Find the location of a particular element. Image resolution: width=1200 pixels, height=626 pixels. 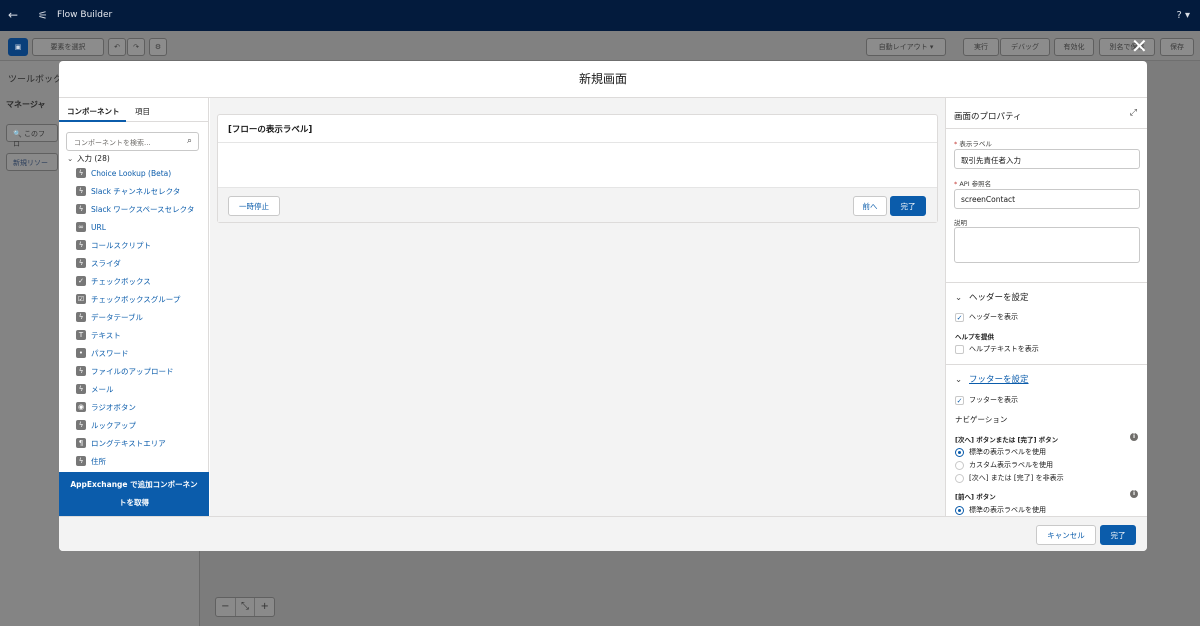

zoom-in-button: + is located at coordinates (264, 607).